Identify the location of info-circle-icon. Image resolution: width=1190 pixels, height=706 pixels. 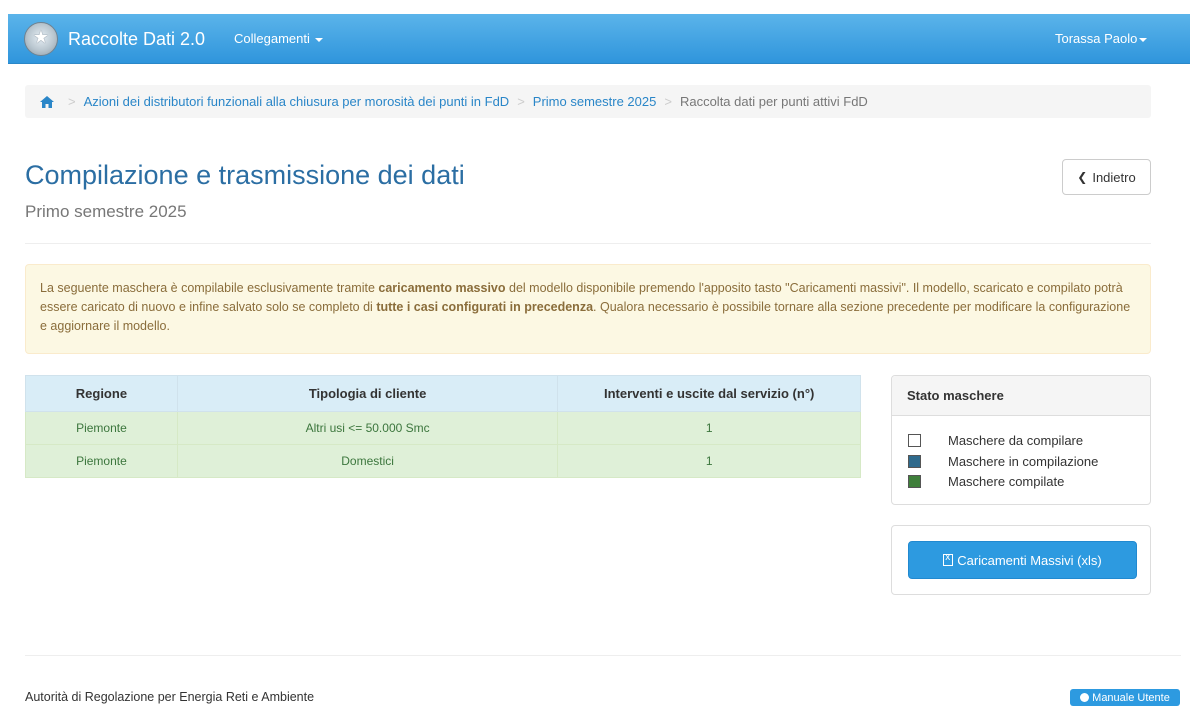
(1085, 697).